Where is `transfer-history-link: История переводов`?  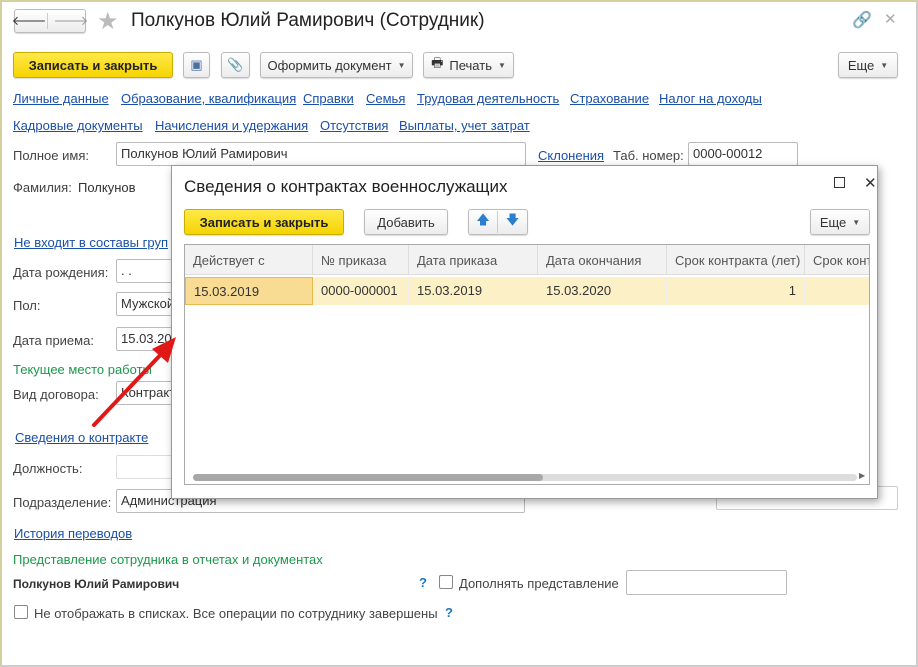
transfer-history-link: История переводов is located at coordinates (73, 533).